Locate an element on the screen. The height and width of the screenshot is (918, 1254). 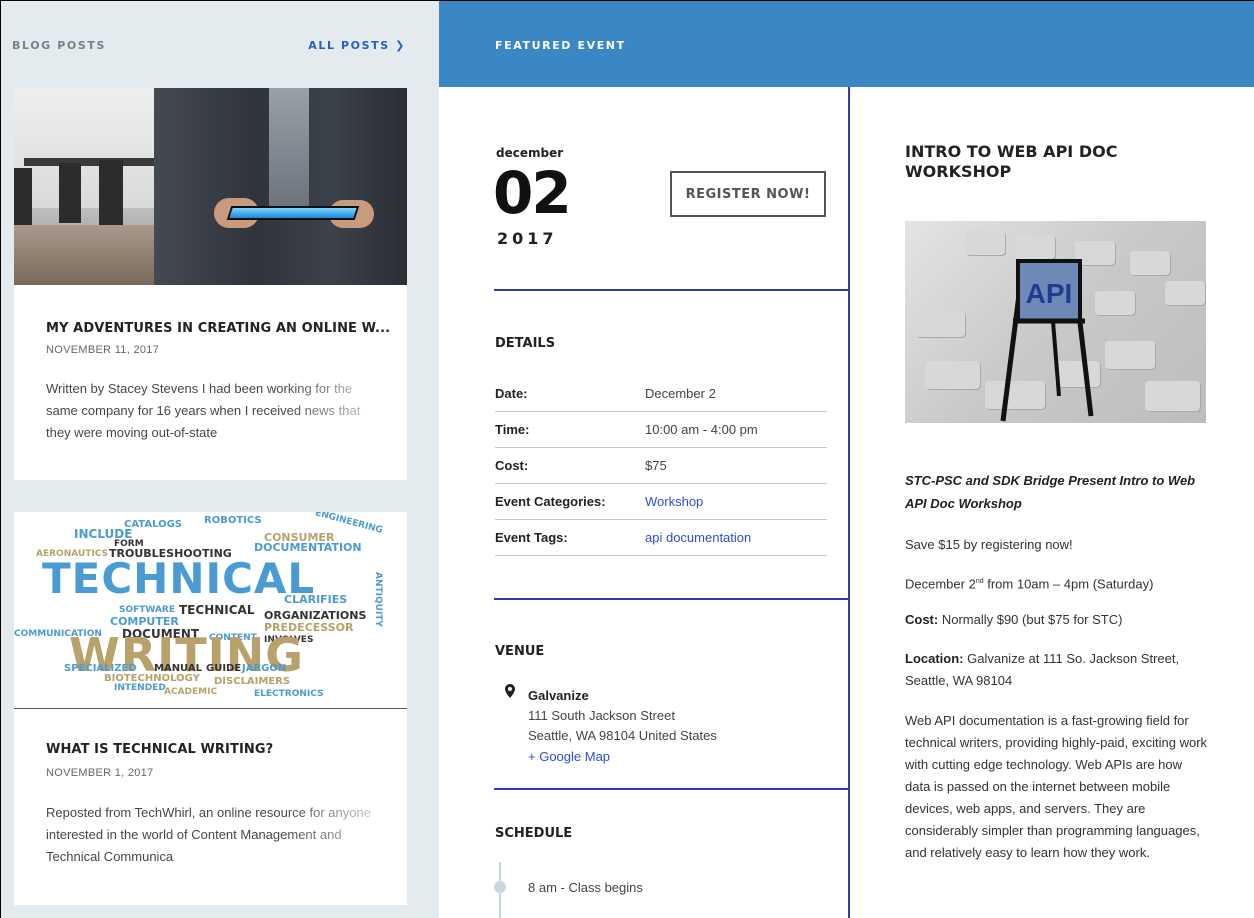
details-row-time: Time: 10:00 am - 4:00 pm is located at coordinates (661, 430).